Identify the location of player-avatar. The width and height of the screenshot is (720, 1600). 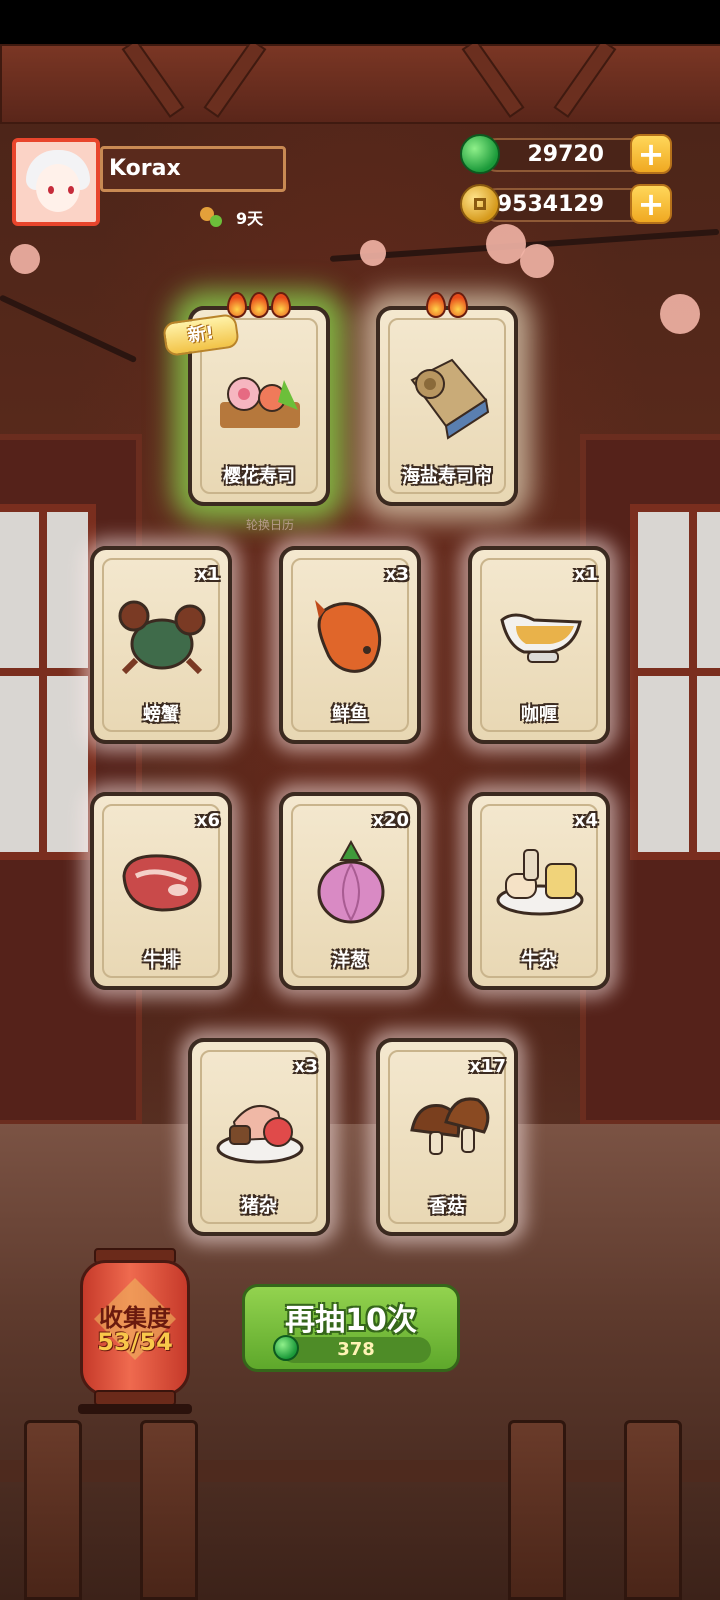
(56, 182).